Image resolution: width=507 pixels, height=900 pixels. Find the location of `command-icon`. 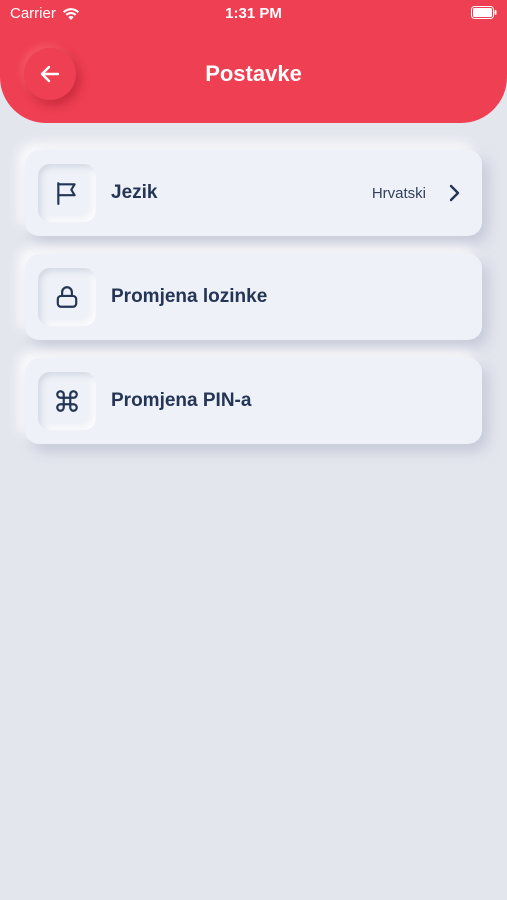

command-icon is located at coordinates (67, 401).